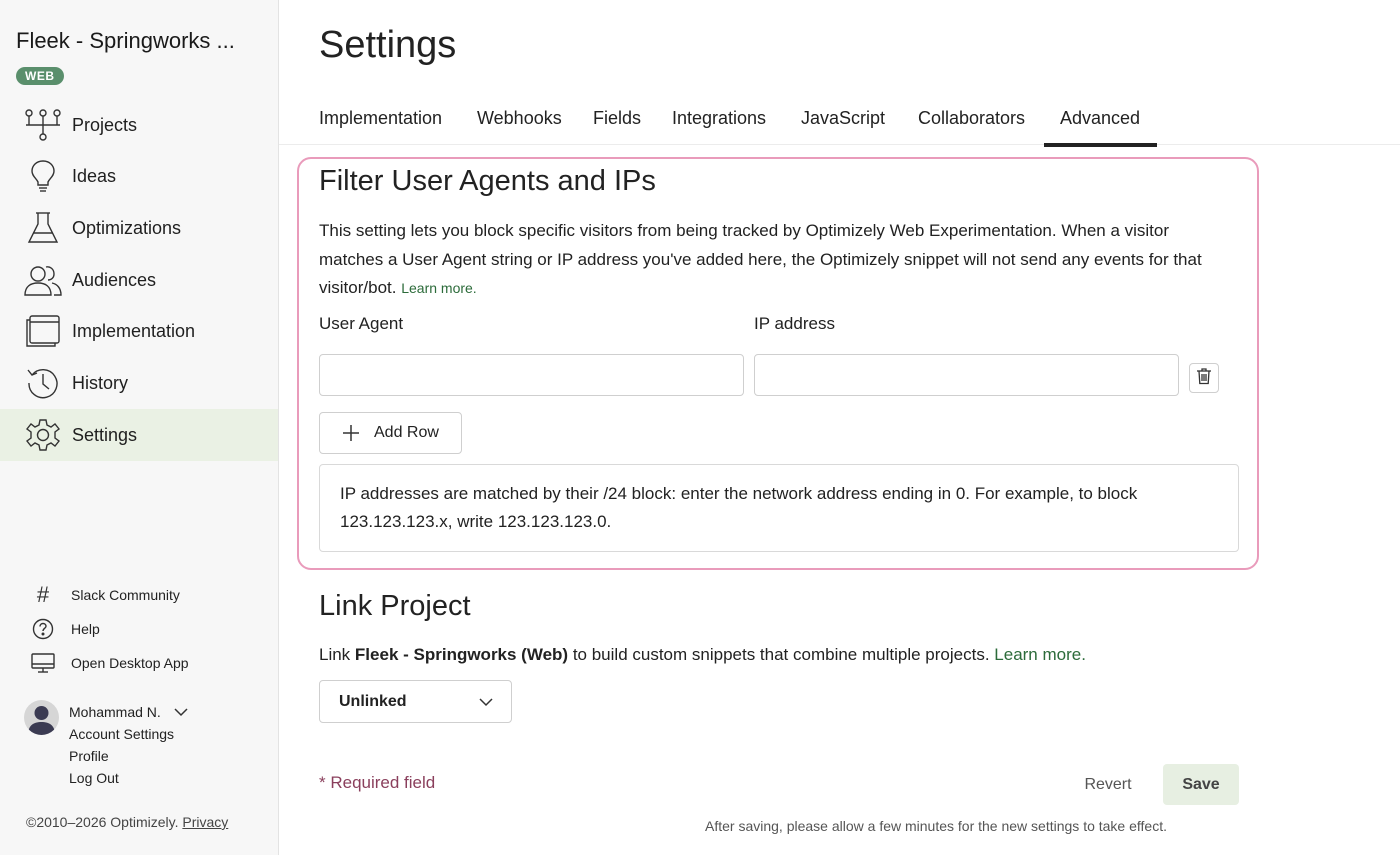 This screenshot has width=1400, height=855. I want to click on sidebar-item-label: Implementation, so click(134, 330).